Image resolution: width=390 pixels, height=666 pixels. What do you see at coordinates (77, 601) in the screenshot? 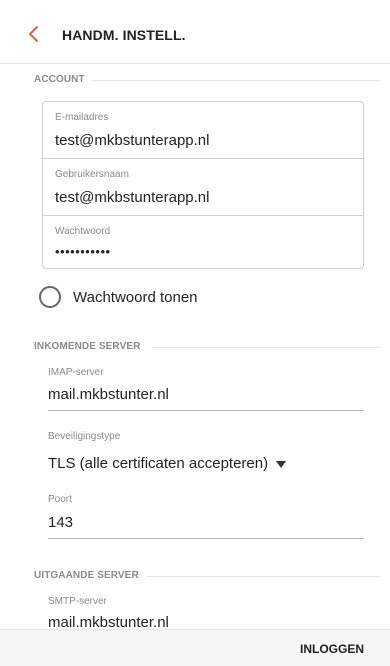
I see `smtp-server-label: SMTP-server` at bounding box center [77, 601].